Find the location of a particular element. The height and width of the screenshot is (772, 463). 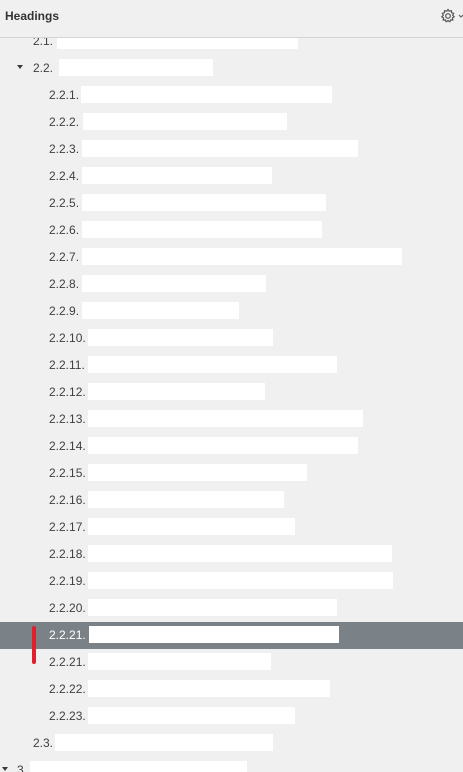

heading-number: 2.2.4. is located at coordinates (64, 176).